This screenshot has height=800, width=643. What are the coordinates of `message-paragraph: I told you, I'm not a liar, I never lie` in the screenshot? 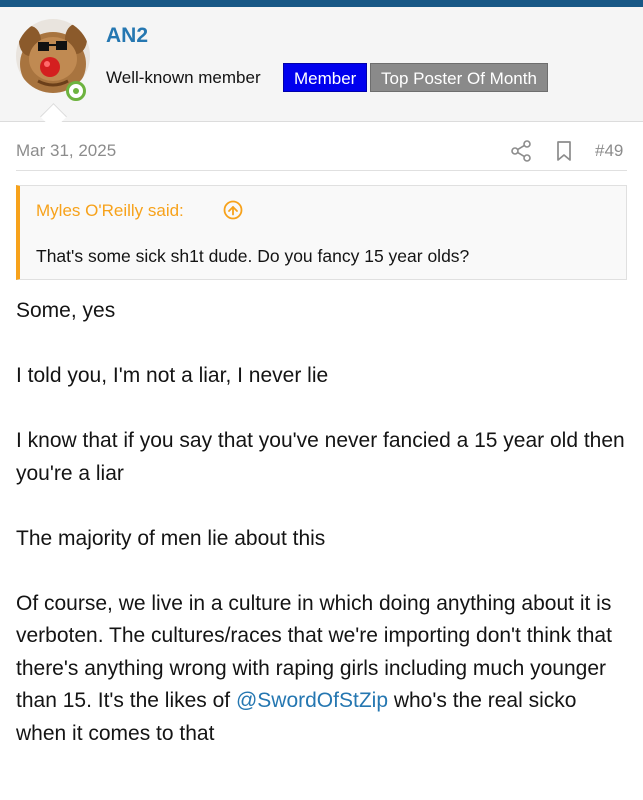 It's located at (172, 375).